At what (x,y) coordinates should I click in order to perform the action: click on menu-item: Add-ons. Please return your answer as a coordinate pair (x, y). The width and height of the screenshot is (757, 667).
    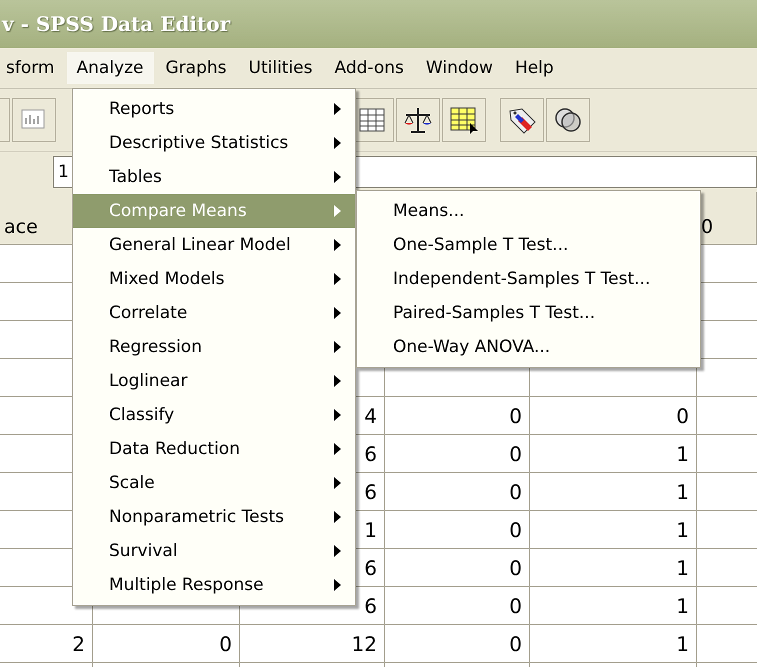
    Looking at the image, I should click on (369, 68).